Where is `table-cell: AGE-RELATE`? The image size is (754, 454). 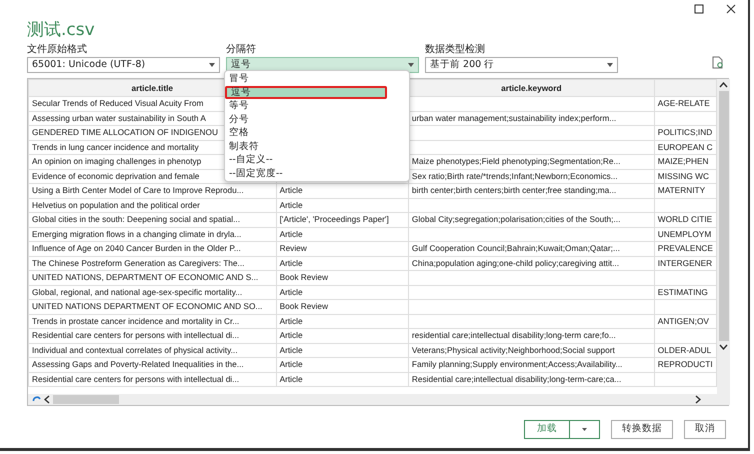
table-cell: AGE-RELATE is located at coordinates (684, 103).